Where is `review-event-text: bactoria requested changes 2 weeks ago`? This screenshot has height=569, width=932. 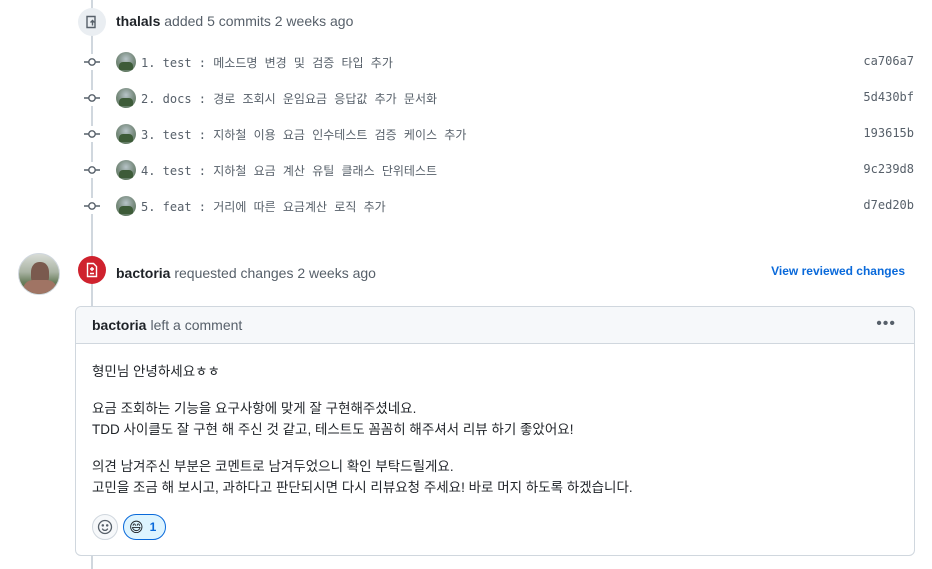 review-event-text: bactoria requested changes 2 weeks ago is located at coordinates (246, 273).